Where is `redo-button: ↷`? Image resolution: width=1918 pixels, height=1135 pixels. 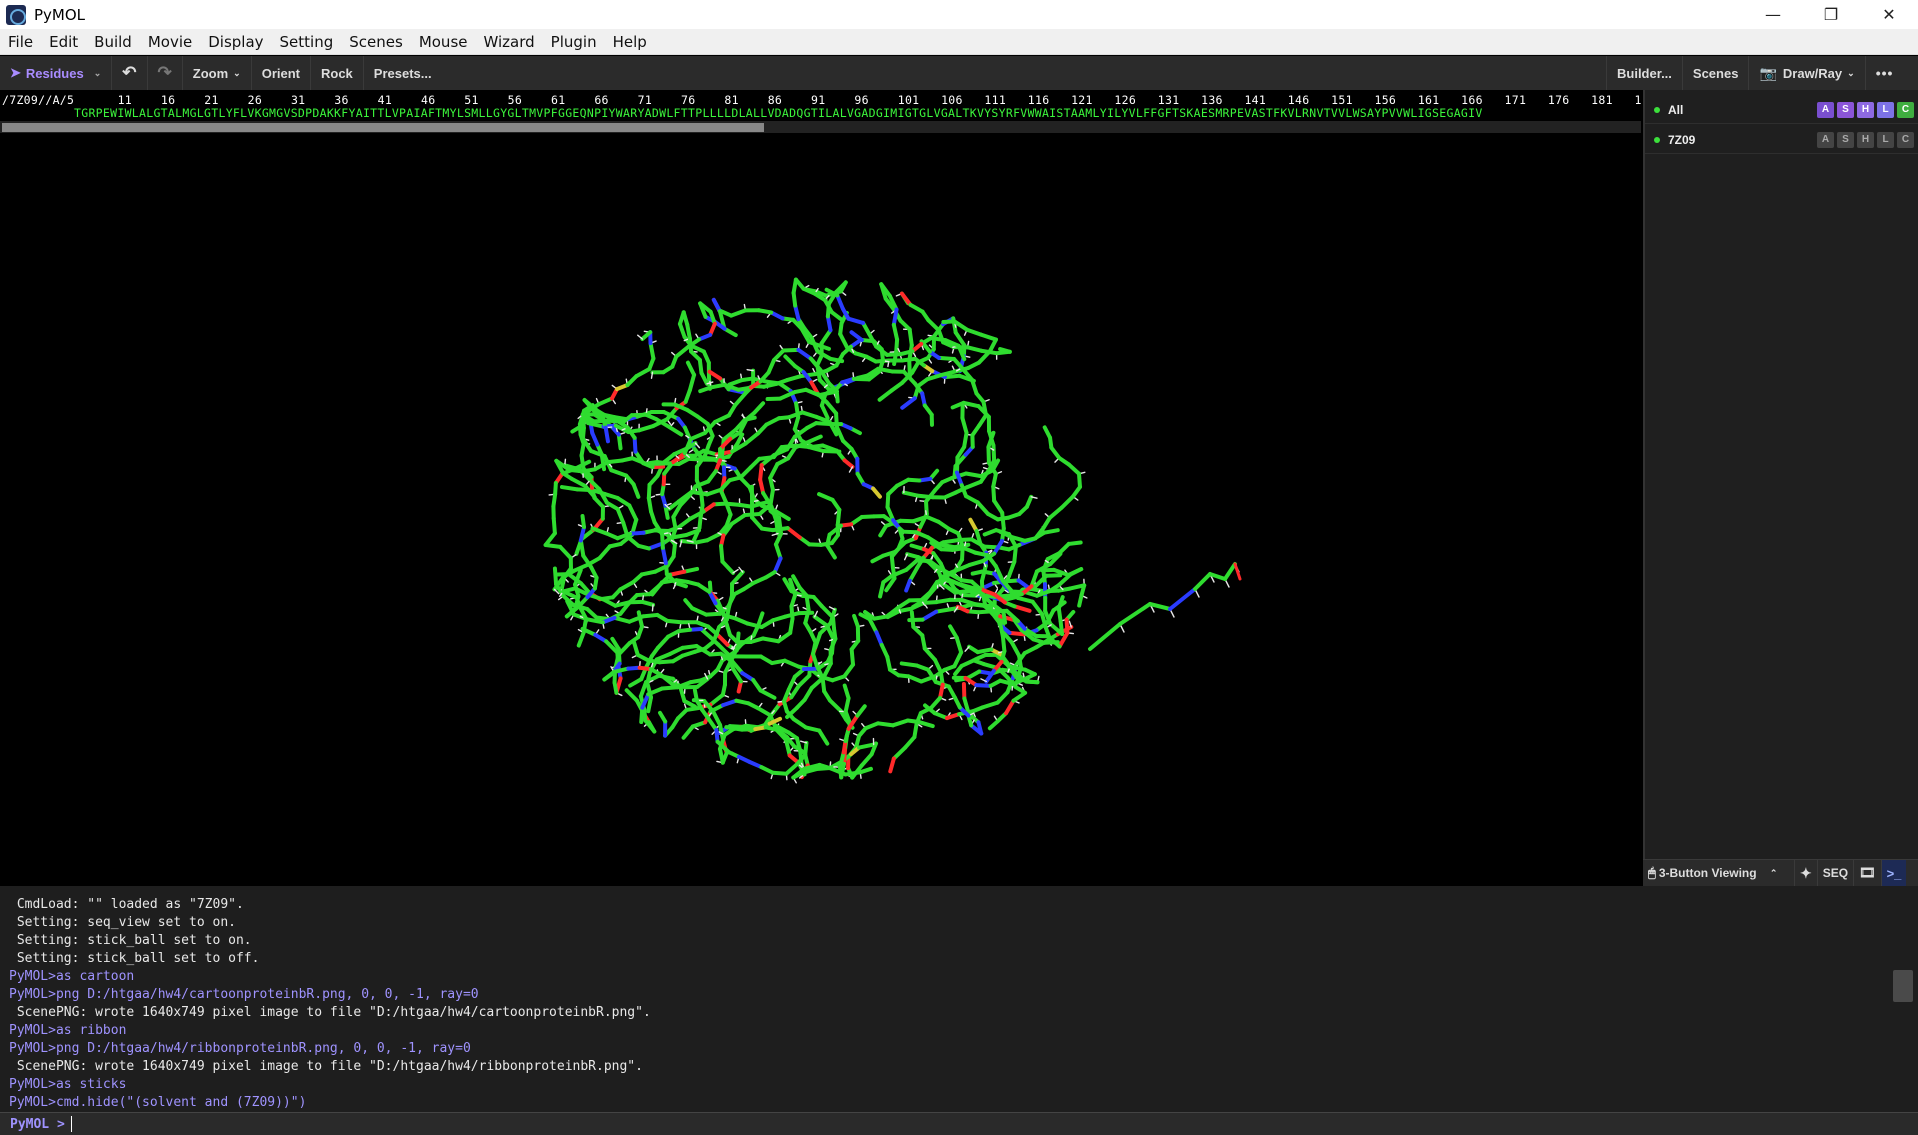 redo-button: ↷ is located at coordinates (165, 73).